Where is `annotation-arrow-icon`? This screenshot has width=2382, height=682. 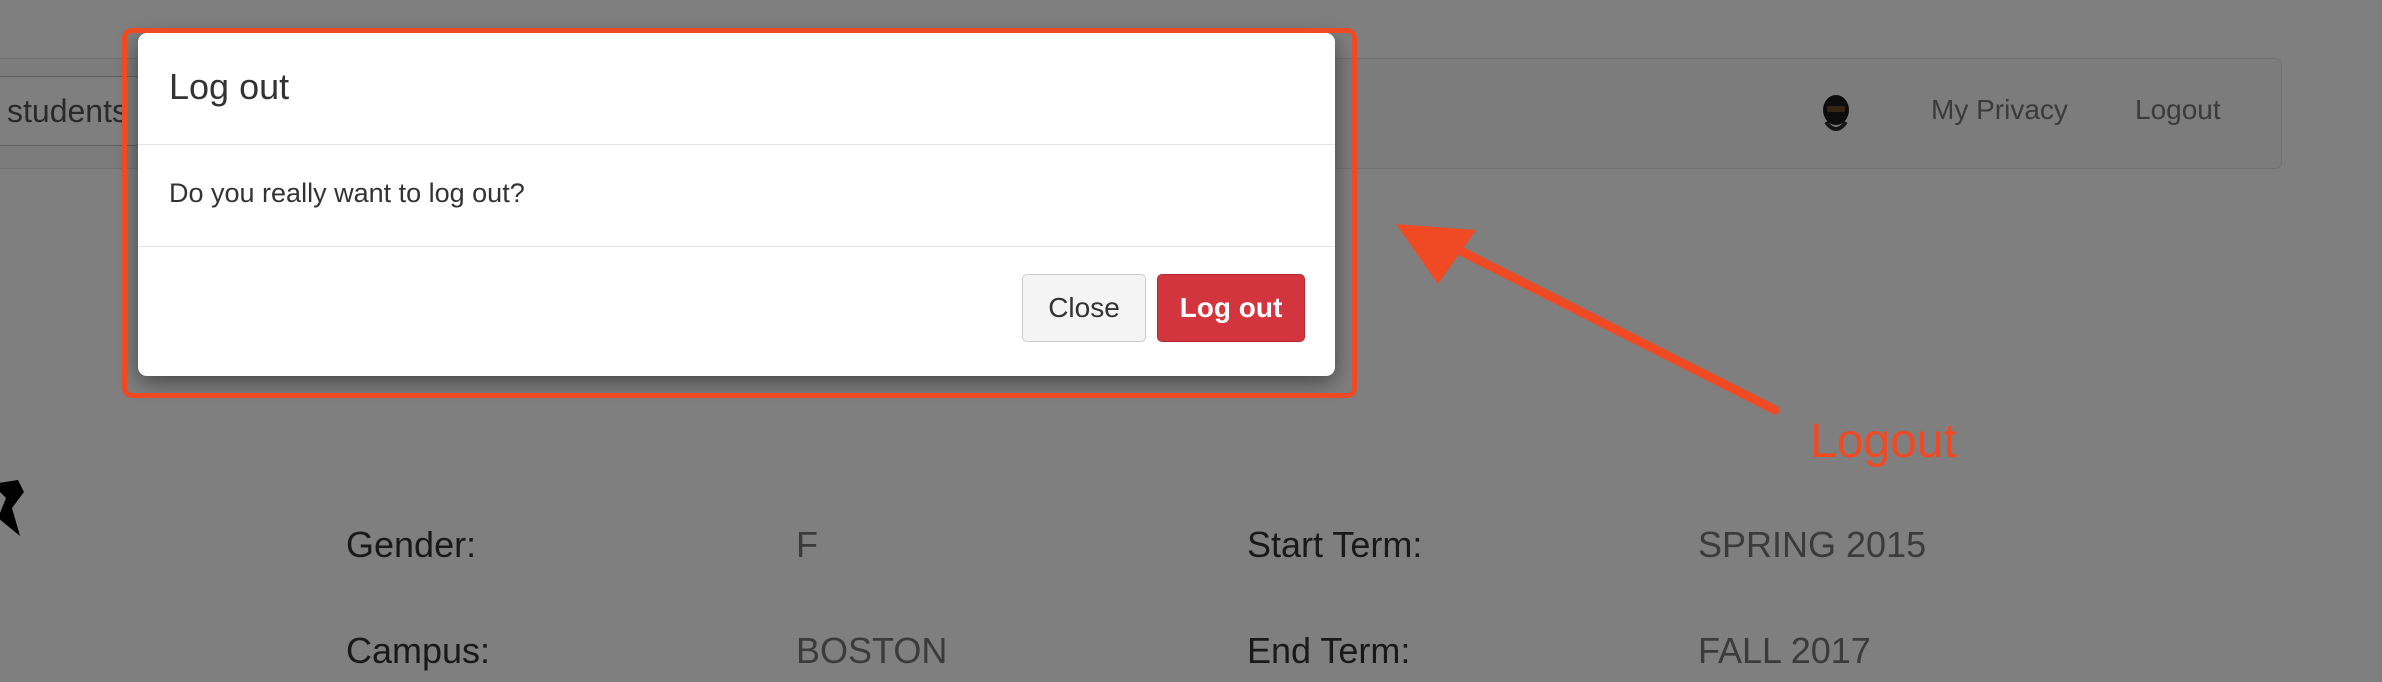
annotation-arrow-icon is located at coordinates (1588, 319).